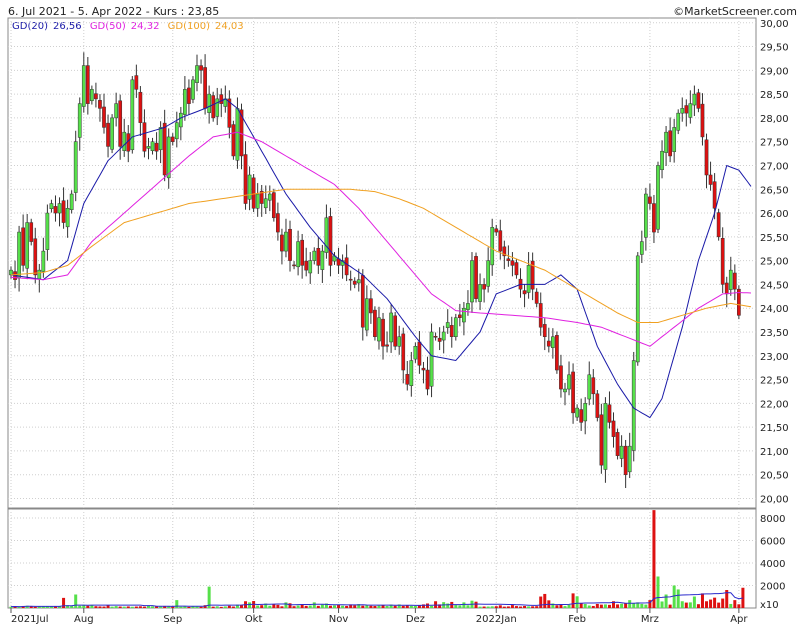 The width and height of the screenshot is (805, 630). Describe the element at coordinates (772, 542) in the screenshot. I see `volume-tick-label: 6000` at that location.